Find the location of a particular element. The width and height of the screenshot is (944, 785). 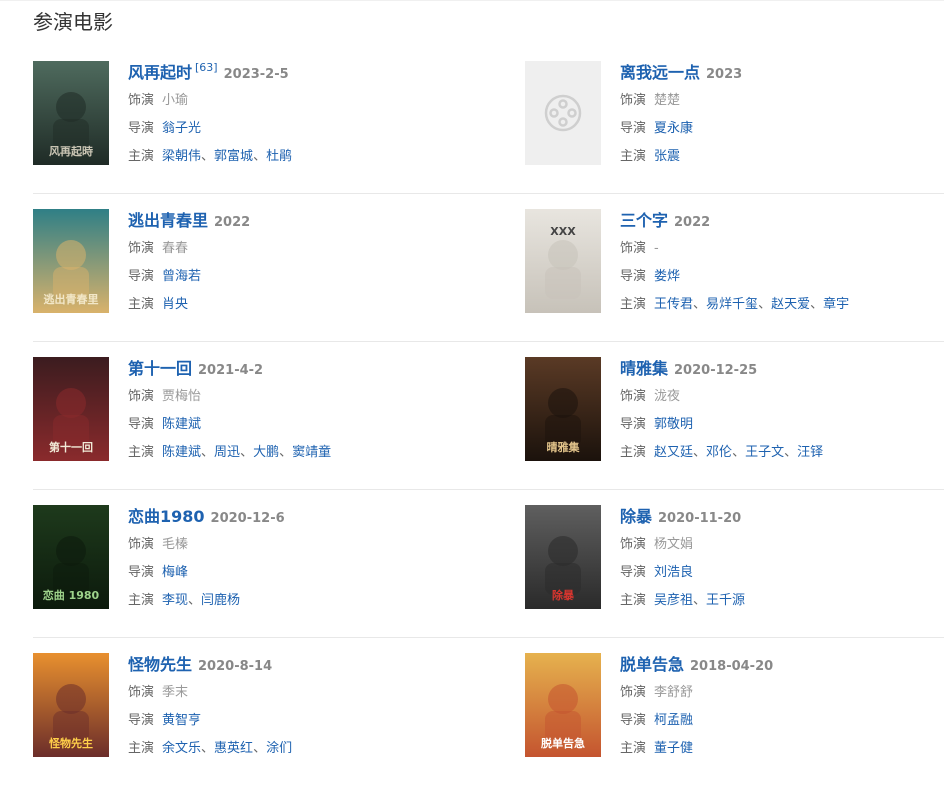

film-info: 除暴 2020-11-20 饰演 杨文娟 导演 刘浩良 主演 吴彦祖、王千源 is located at coordinates (782, 559).